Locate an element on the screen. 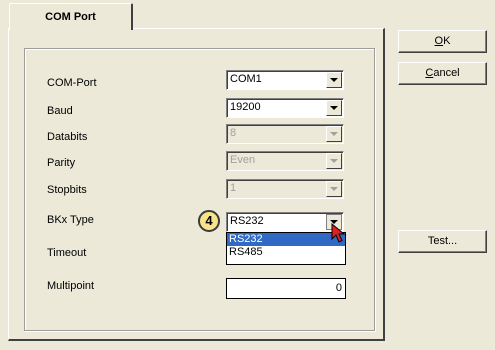 This screenshot has height=350, width=495. bkx-type-value: RS232 is located at coordinates (247, 221).